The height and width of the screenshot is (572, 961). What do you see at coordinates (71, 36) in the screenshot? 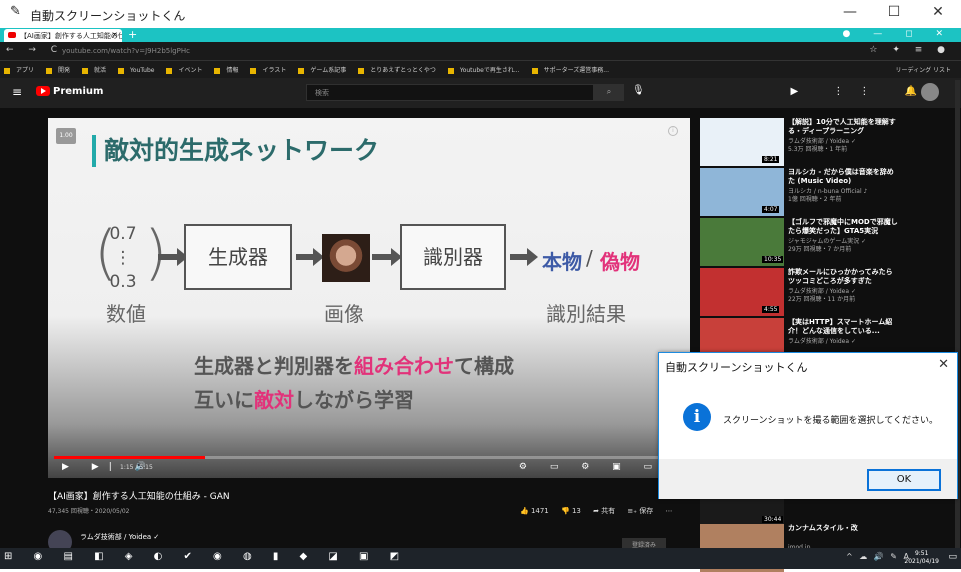
I see `tab-title: 【AI画家】創作する人工知能の仕組み` at bounding box center [71, 36].